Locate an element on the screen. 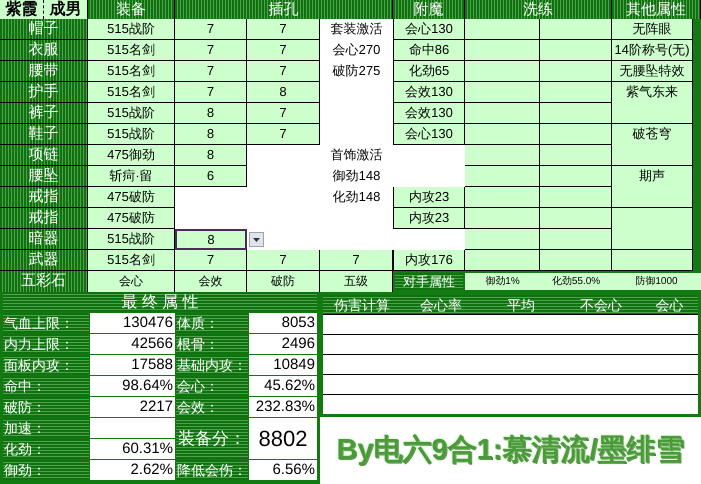  table-cell: 五级 is located at coordinates (356, 281).